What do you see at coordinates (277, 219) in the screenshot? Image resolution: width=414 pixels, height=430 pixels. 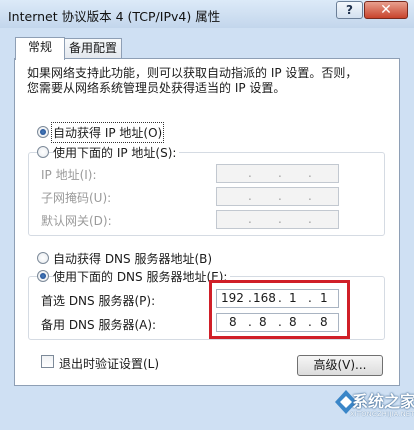 I see `default-gateway-input: . . .` at bounding box center [277, 219].